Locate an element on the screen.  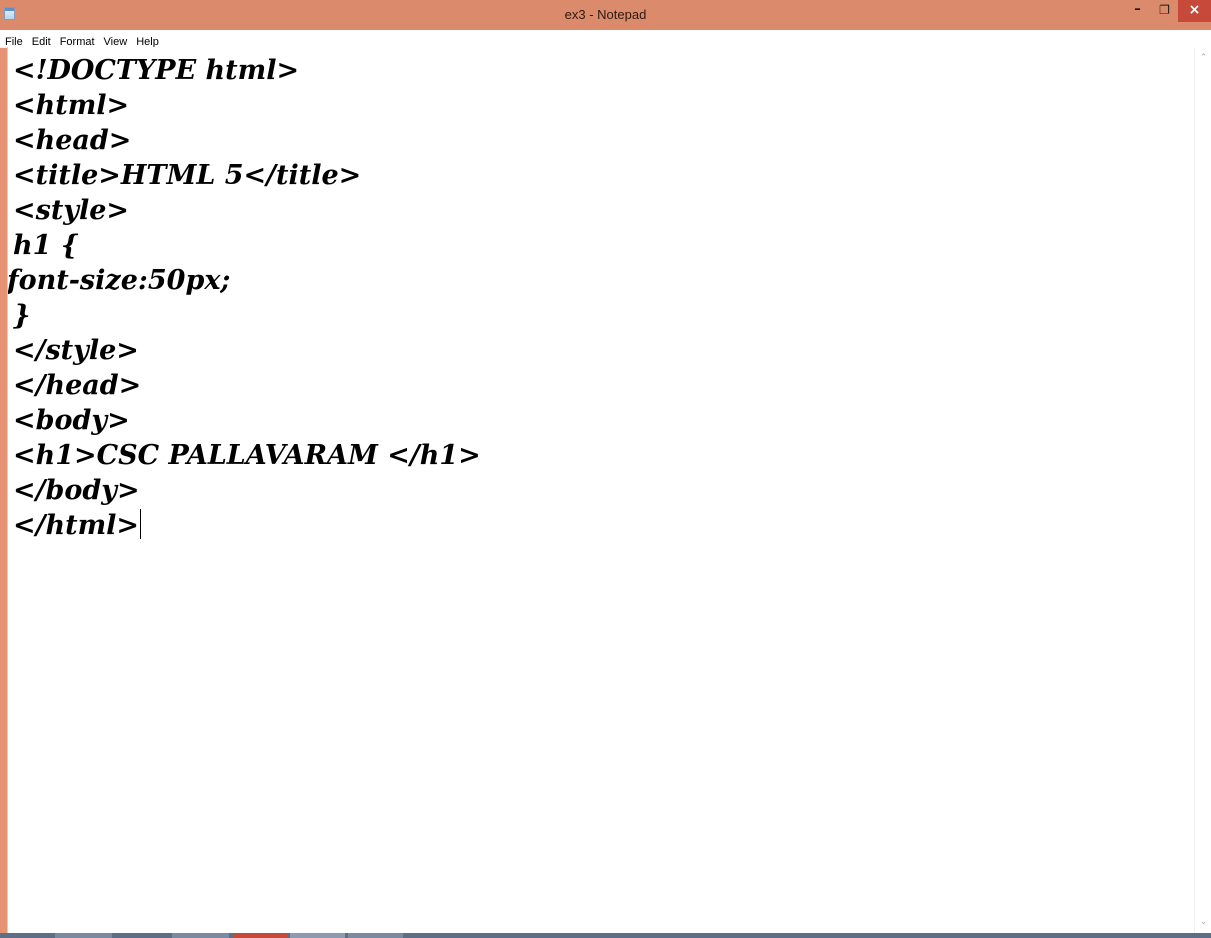
window-title: ex3 - Notepad is located at coordinates (605, 14).